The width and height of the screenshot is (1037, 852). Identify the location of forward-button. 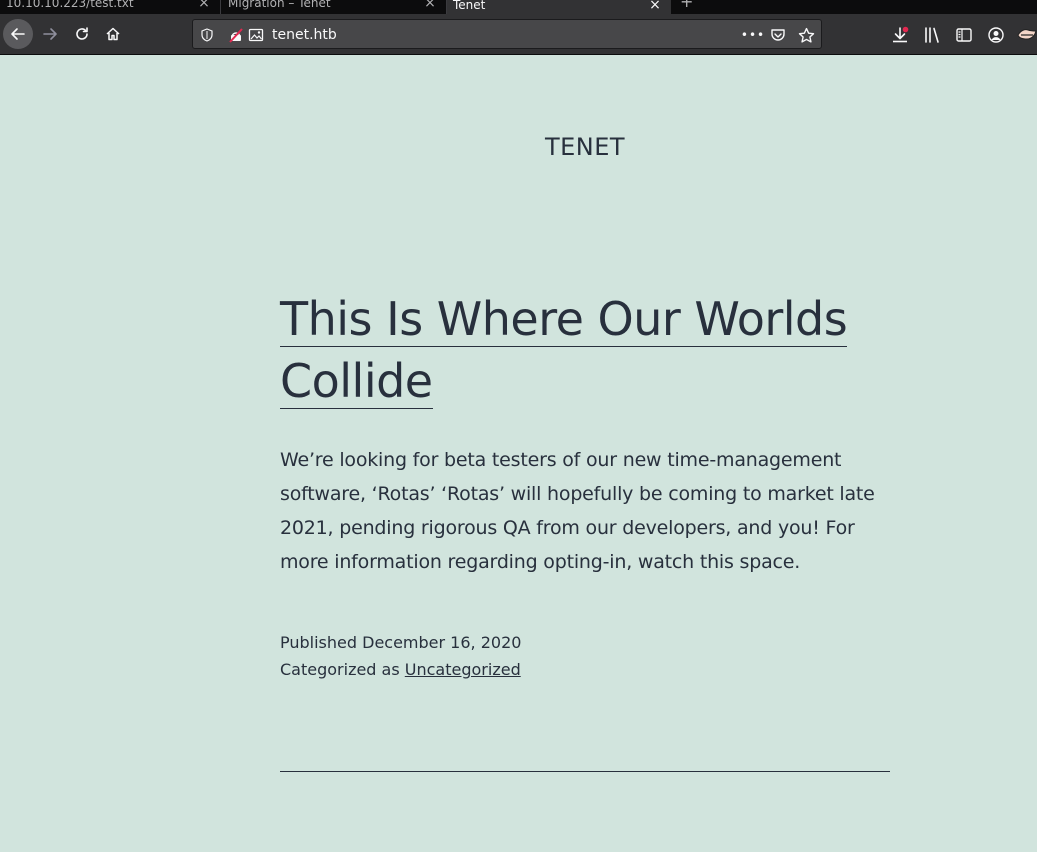
(50, 34).